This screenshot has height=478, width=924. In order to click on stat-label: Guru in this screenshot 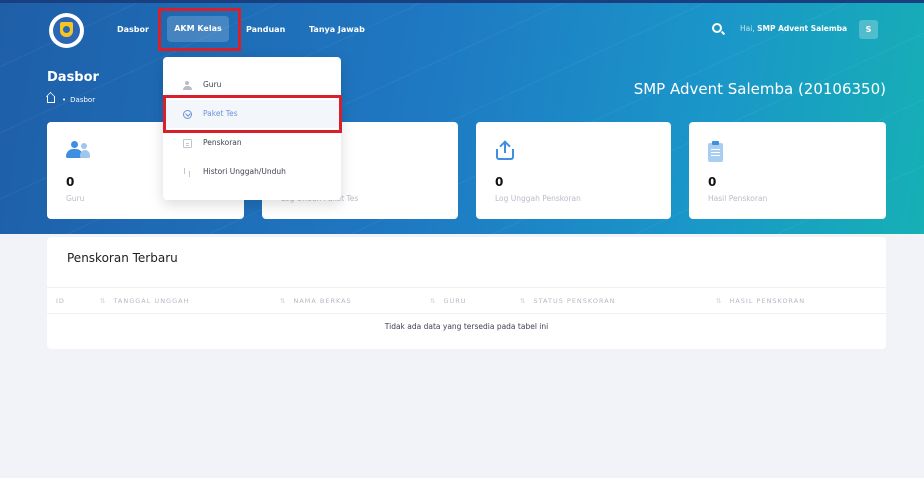, I will do `click(75, 198)`.